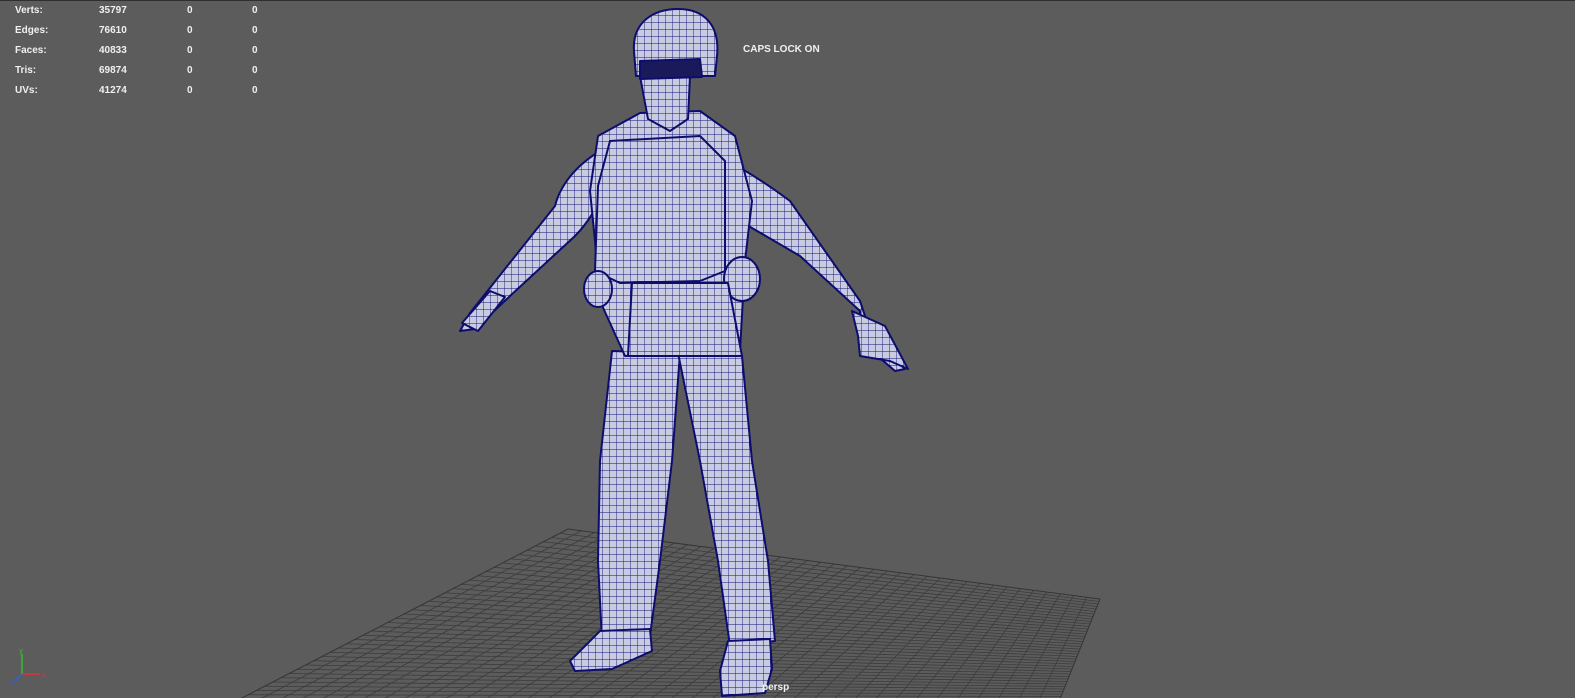  Describe the element at coordinates (26, 70) in the screenshot. I see `hud-label: Tris:` at that location.